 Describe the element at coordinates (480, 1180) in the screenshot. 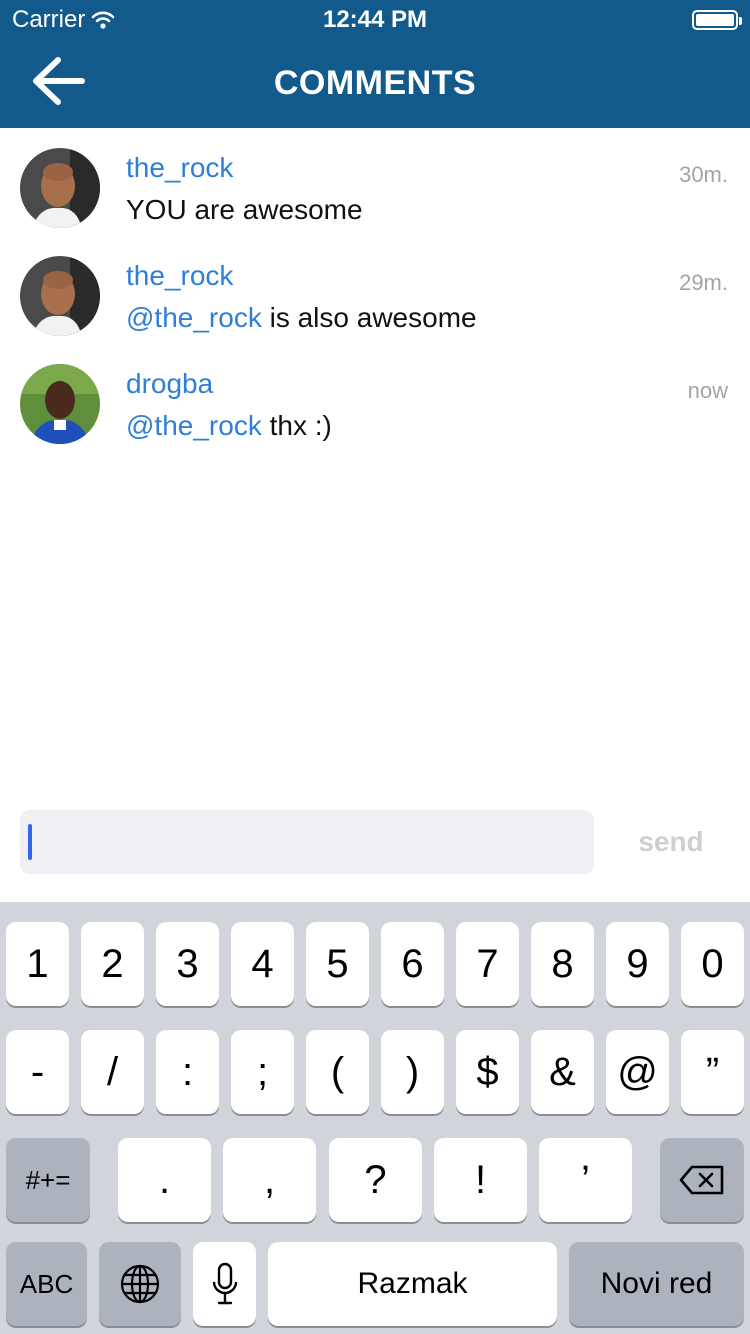

I see `key-exclamation: !` at that location.